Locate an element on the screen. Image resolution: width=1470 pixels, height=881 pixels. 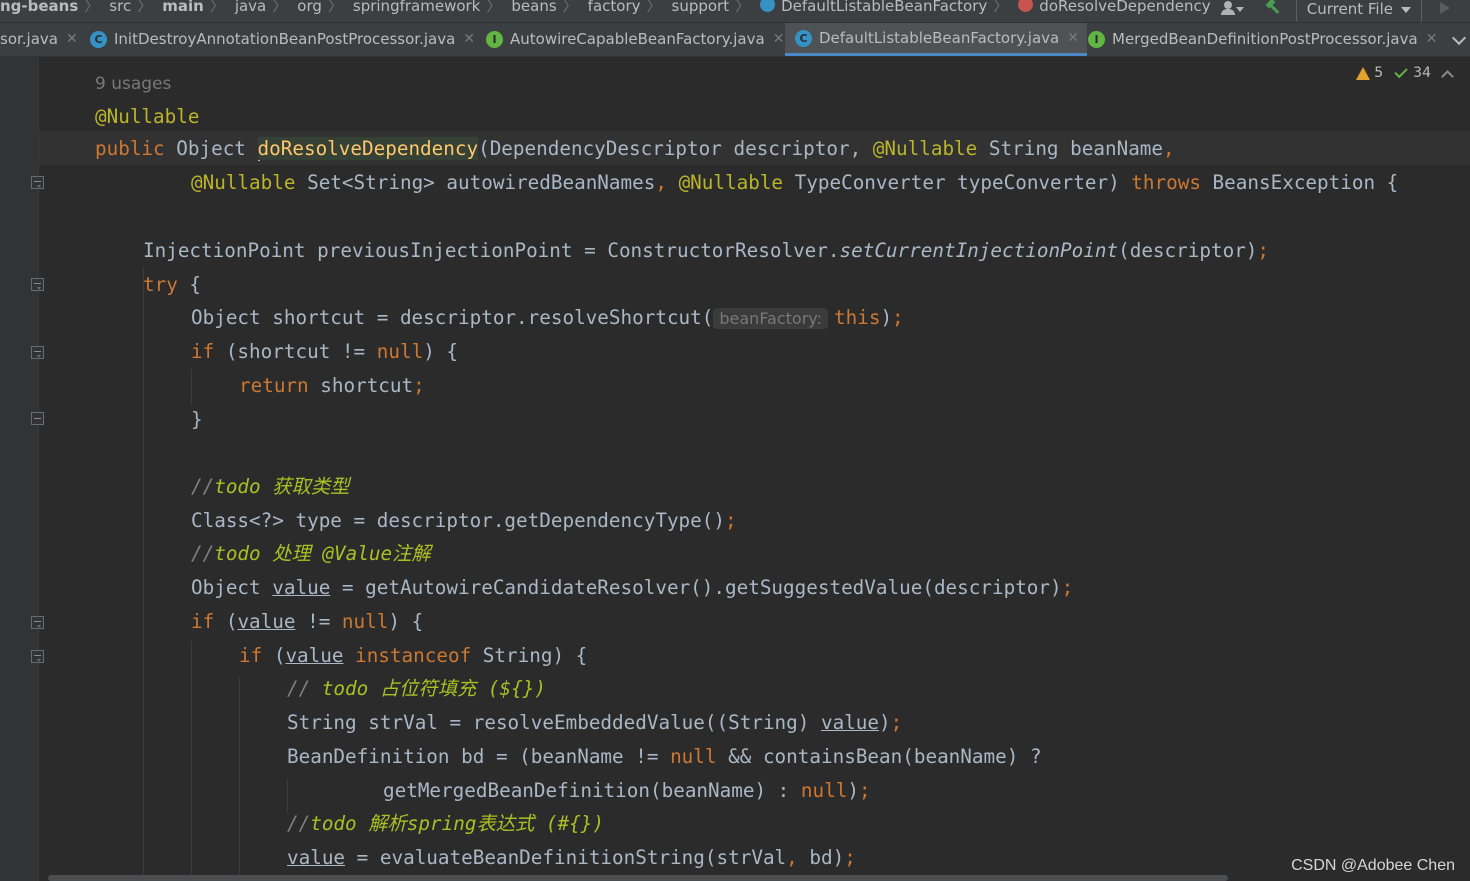
check-count: 34 is located at coordinates (1422, 73).